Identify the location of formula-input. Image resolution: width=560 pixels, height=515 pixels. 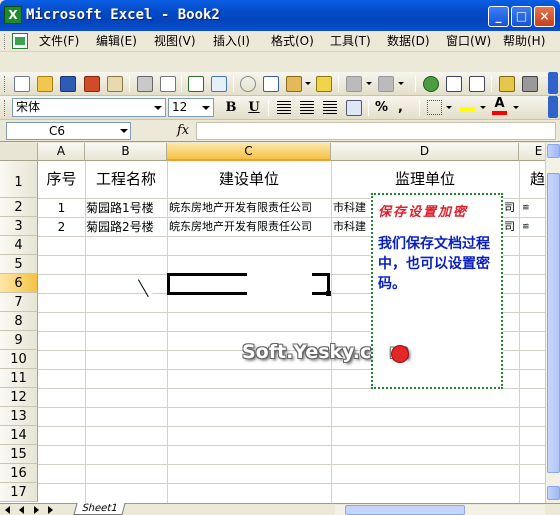
(376, 131).